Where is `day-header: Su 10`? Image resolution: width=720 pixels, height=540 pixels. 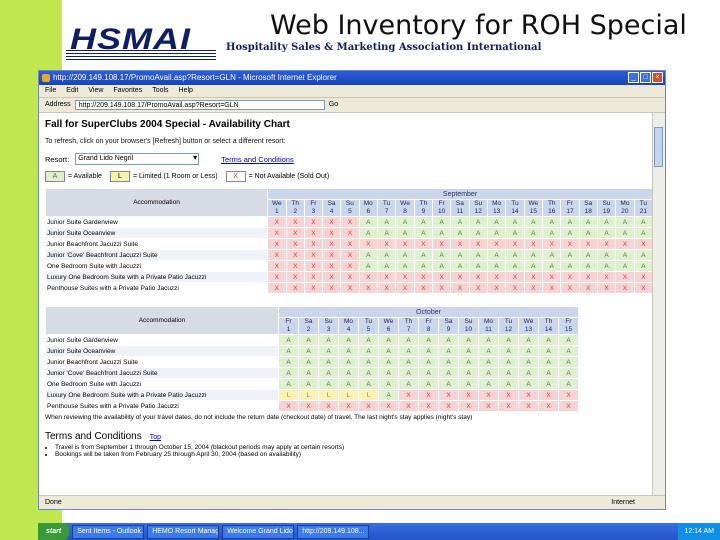
day-header: Su 10 is located at coordinates (468, 326).